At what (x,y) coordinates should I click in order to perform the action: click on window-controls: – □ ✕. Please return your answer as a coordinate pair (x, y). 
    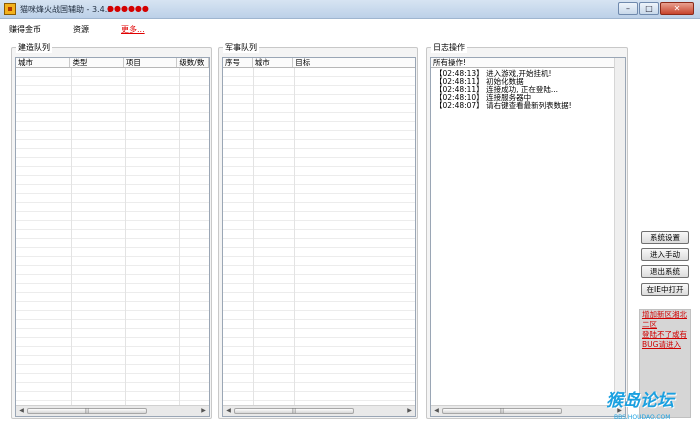
    Looking at the image, I should click on (656, 8).